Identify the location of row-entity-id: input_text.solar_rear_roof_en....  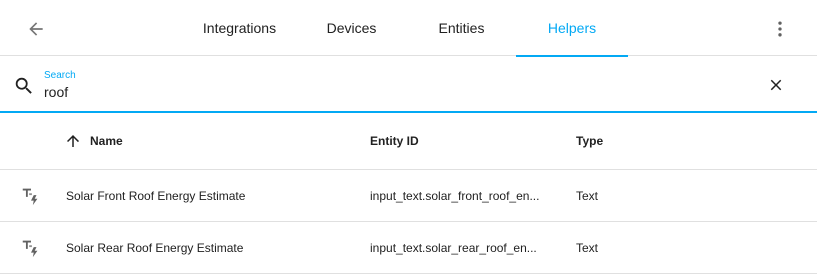
(453, 248).